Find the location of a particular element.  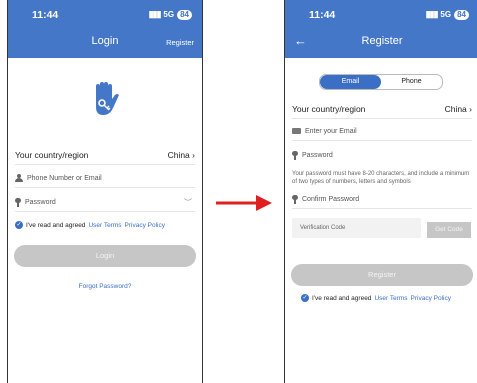

confirm-password-placeholder: Confirm Password is located at coordinates (331, 199).